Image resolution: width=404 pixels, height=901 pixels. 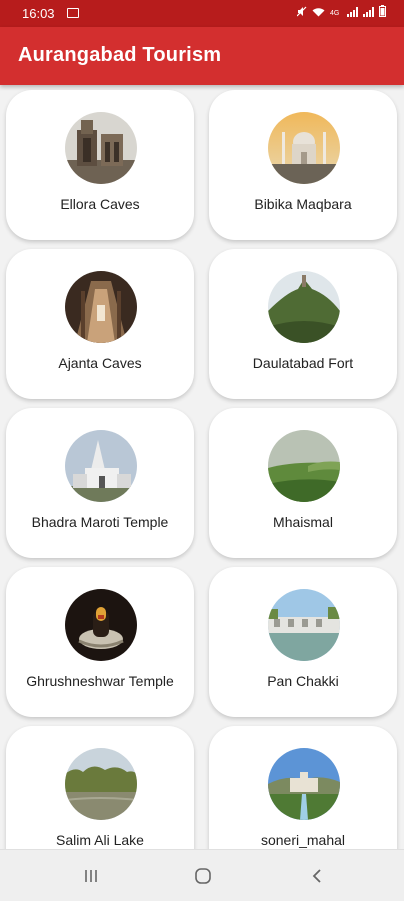 I want to click on signal-icon, so click(x=352, y=12).